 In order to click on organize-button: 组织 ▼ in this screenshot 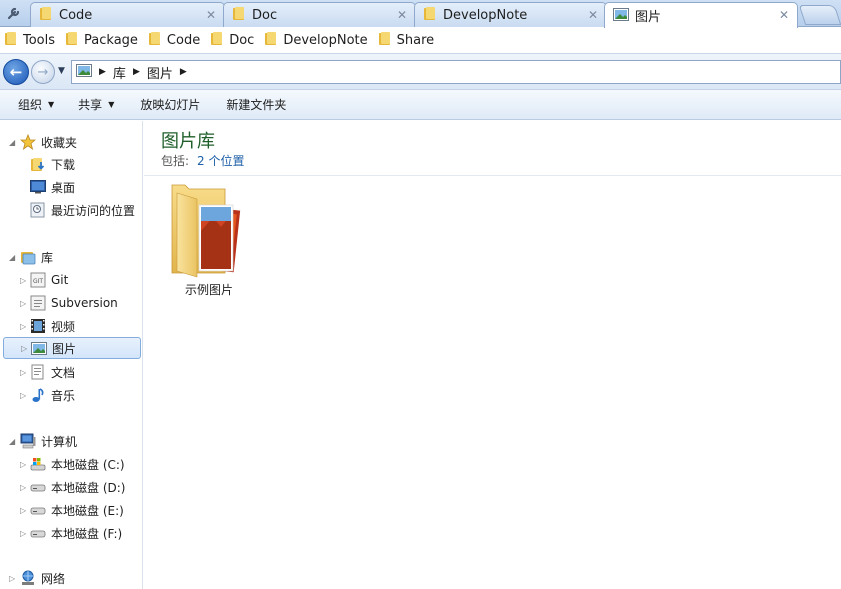, I will do `click(36, 104)`.